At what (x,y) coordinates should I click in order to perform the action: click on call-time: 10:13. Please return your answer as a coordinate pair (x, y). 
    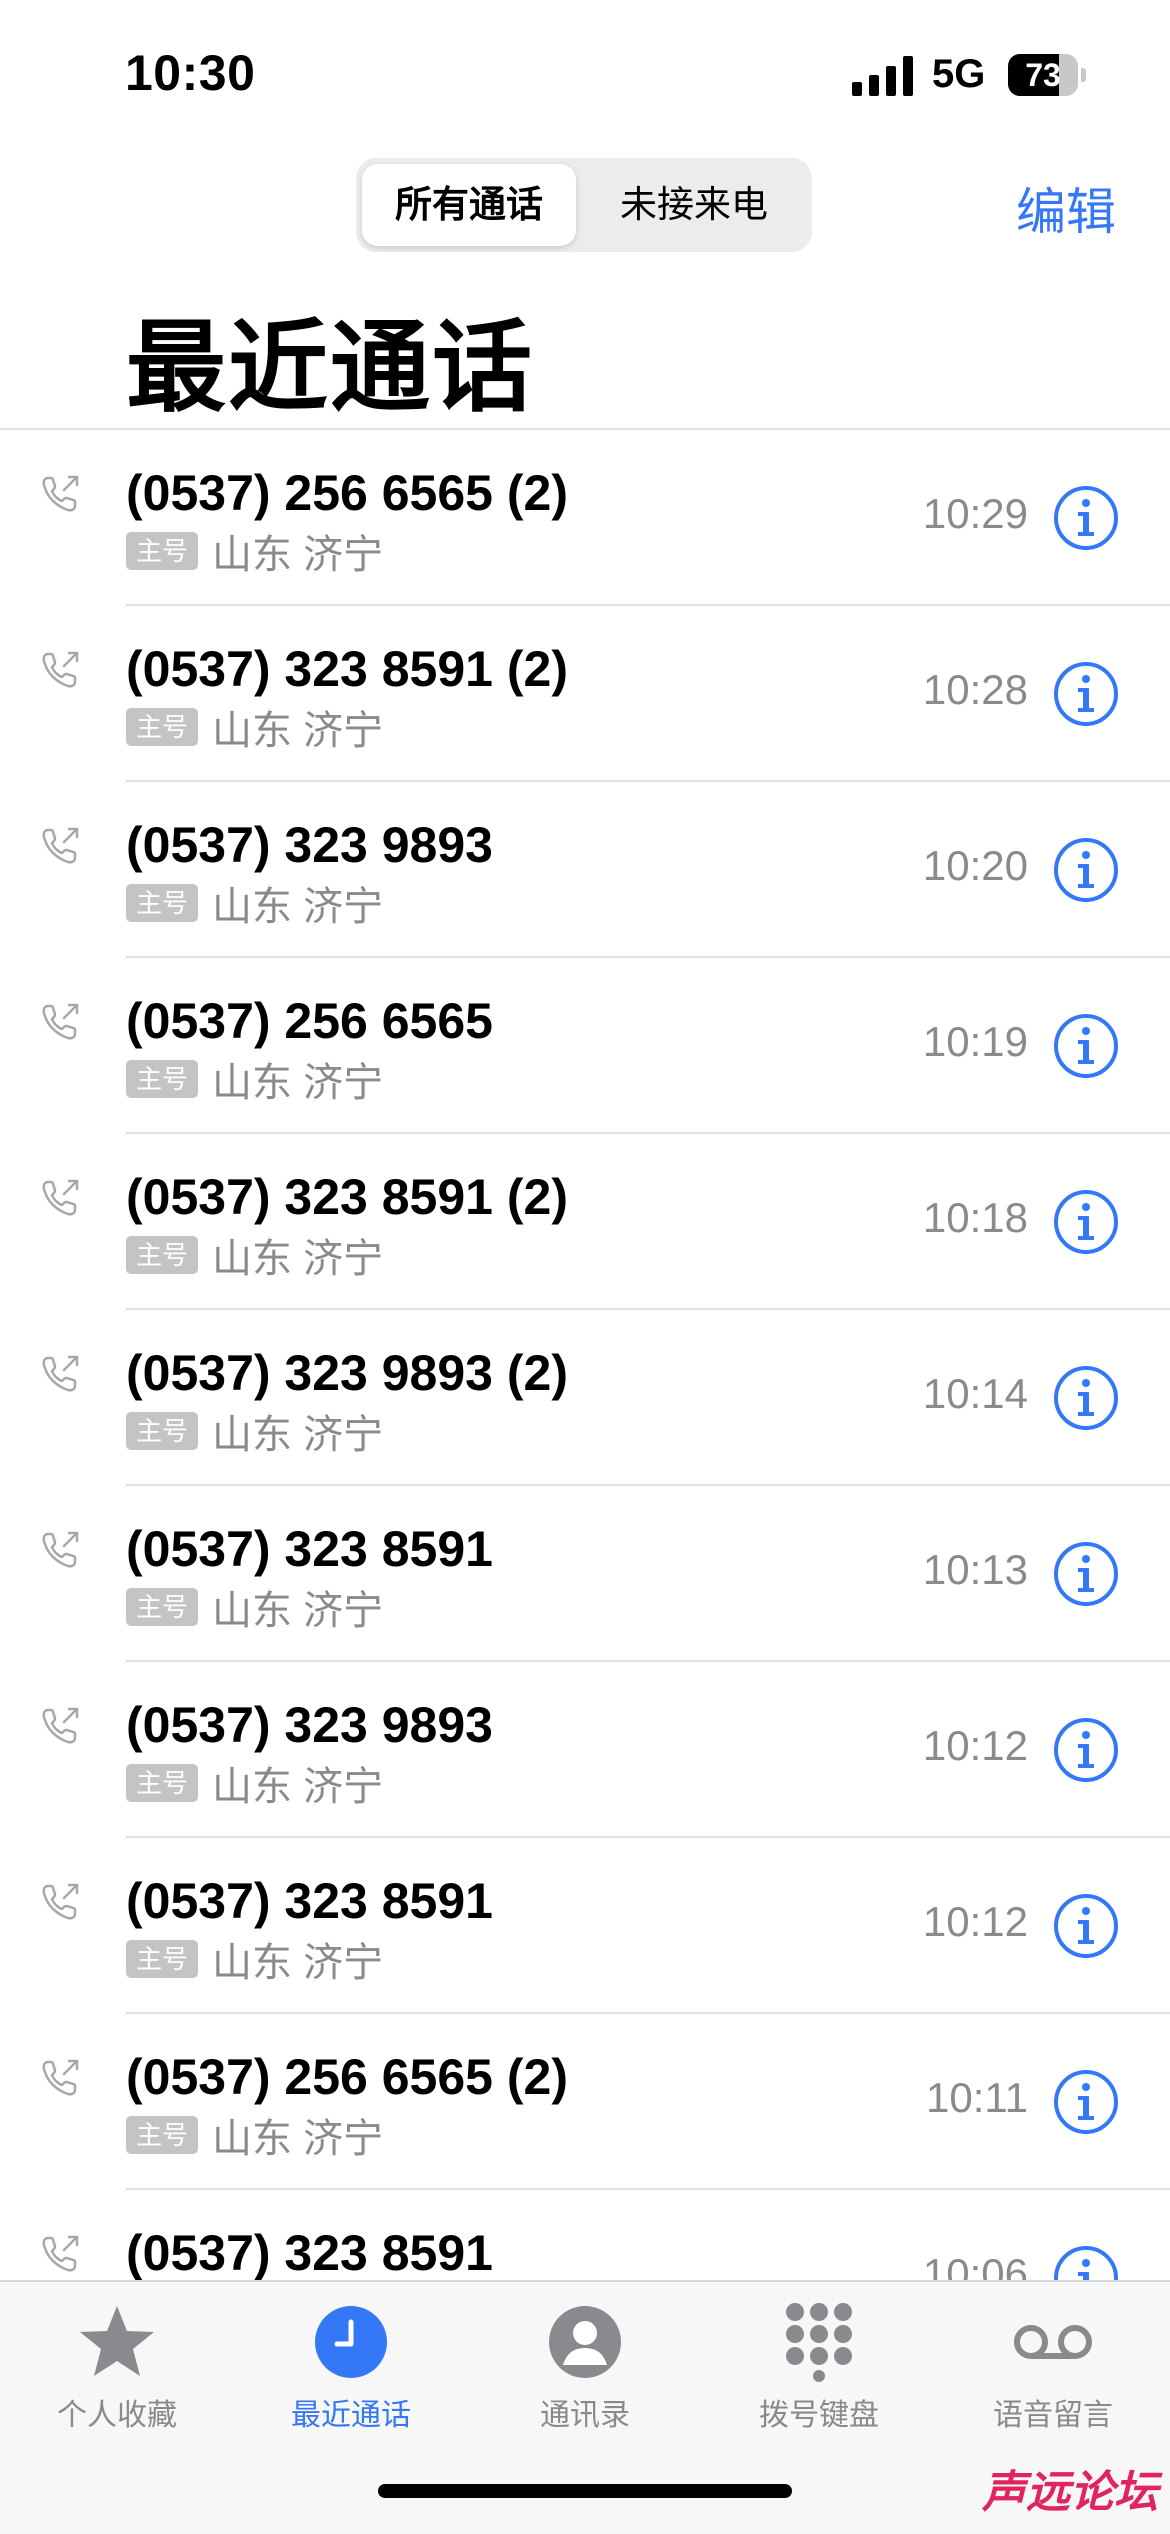
    Looking at the image, I should click on (975, 1569).